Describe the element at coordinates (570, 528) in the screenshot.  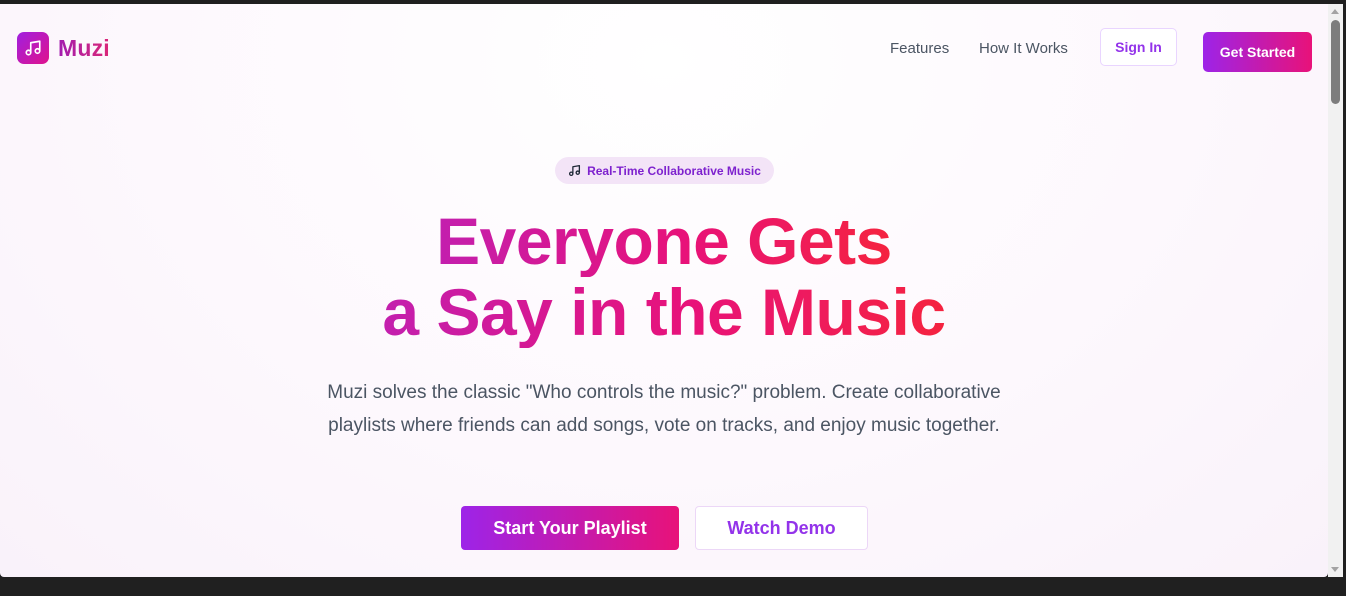
I see `start-playlist-button: Start Your Playlist` at that location.